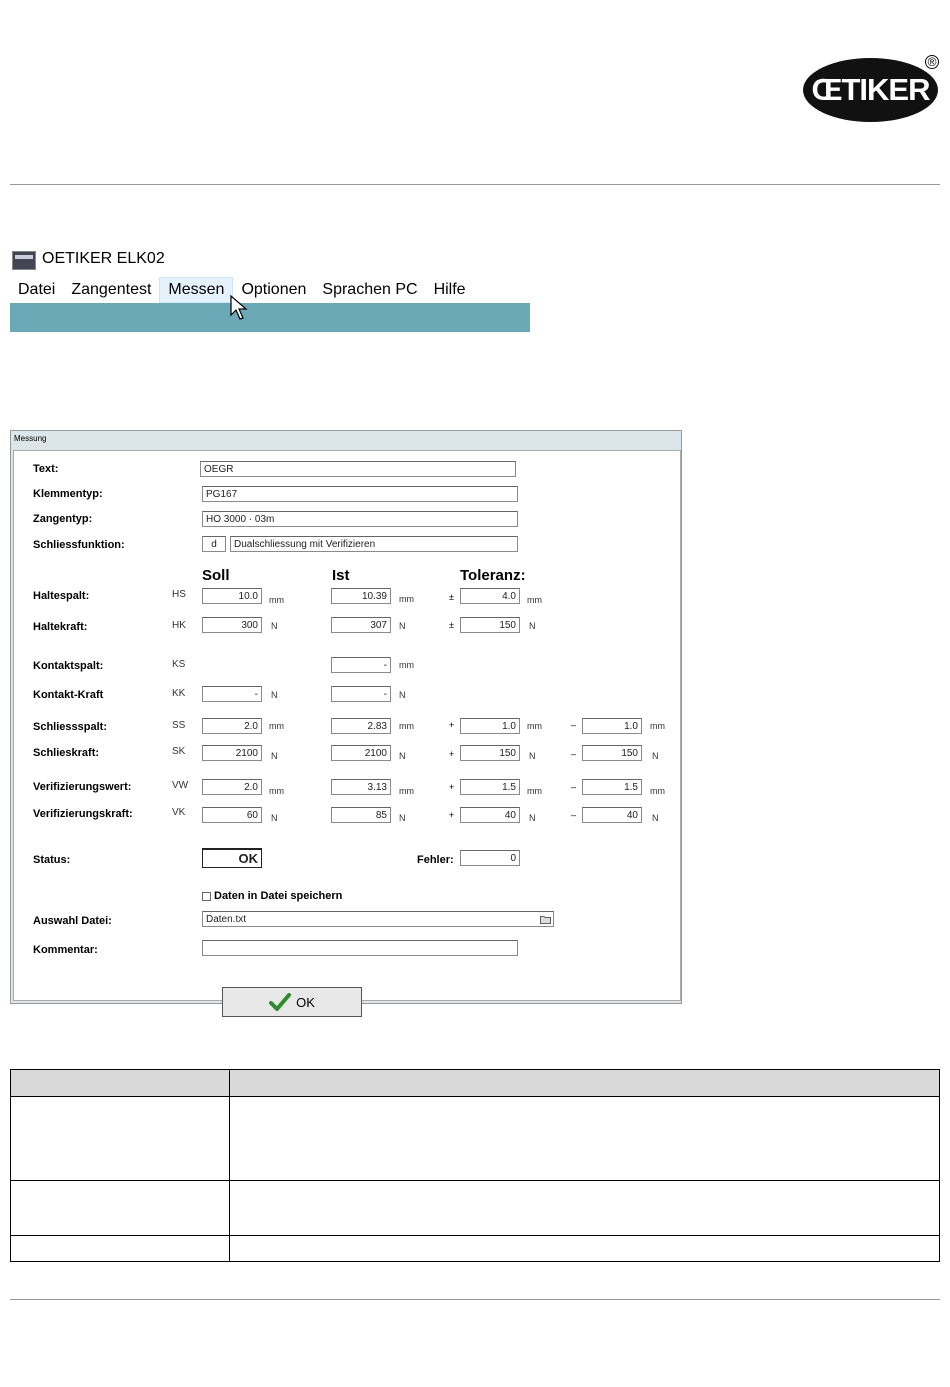  What do you see at coordinates (435, 860) in the screenshot?
I see `error-label: Fehler:` at bounding box center [435, 860].